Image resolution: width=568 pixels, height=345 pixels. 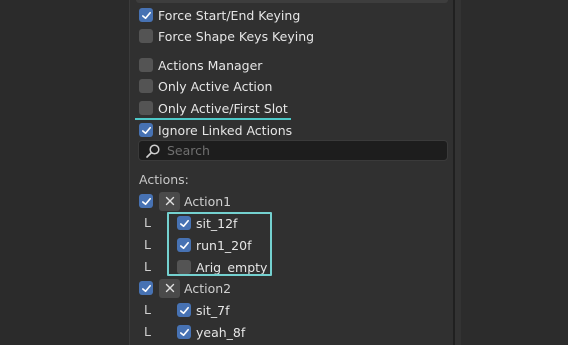 What do you see at coordinates (213, 310) in the screenshot?
I see `slot-name: sit_7f` at bounding box center [213, 310].